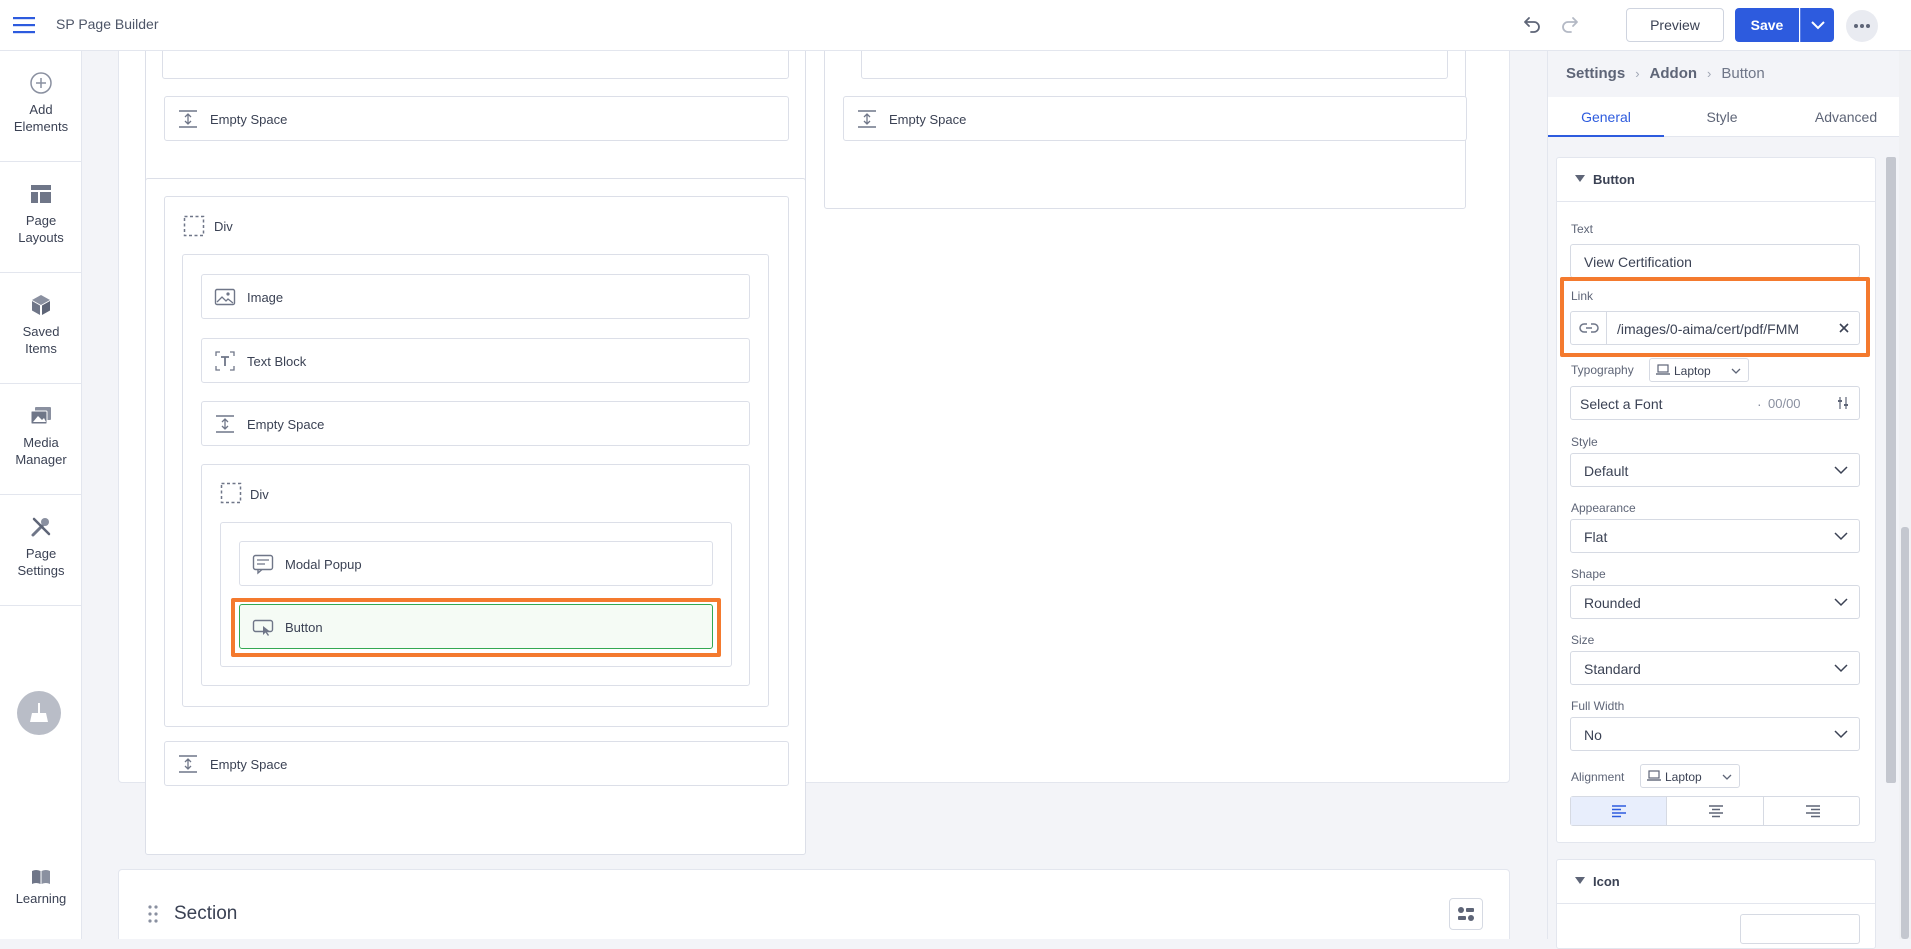 The height and width of the screenshot is (949, 1911). What do you see at coordinates (1715, 328) in the screenshot?
I see `link-input: /images/0-aima/cert/pdf/FMM` at bounding box center [1715, 328].